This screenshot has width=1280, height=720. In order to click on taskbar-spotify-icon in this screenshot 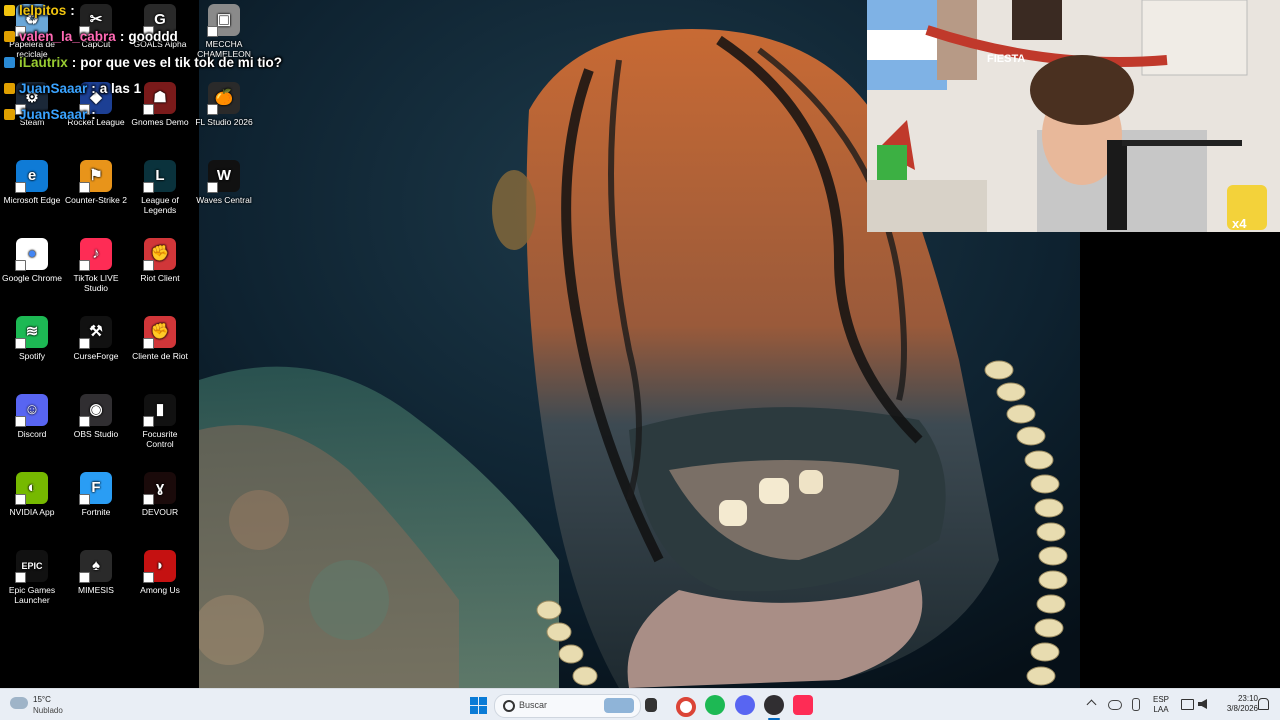, I will do `click(715, 705)`.